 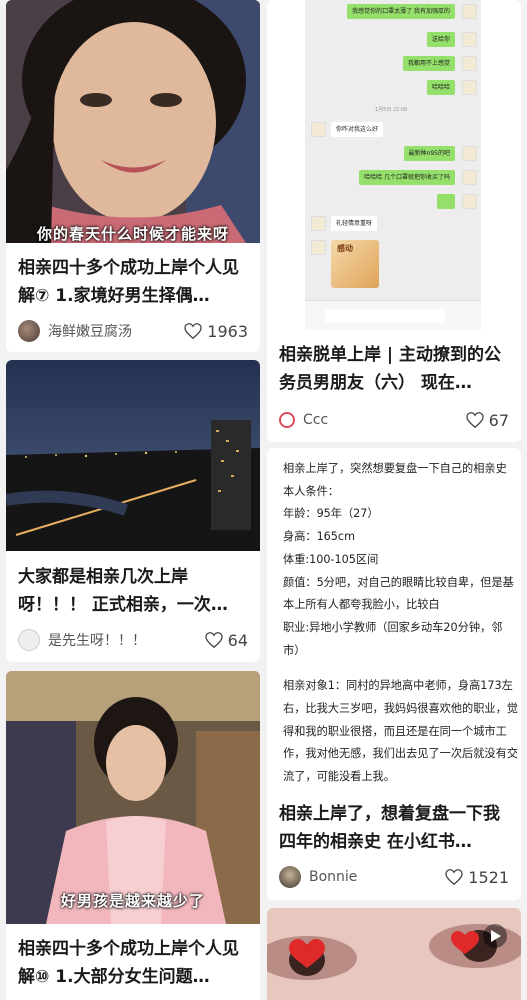 I want to click on feed-card-2: 大家都是相亲几次上岸呀！！！ 正式相亲，一次… 是先生呀！！！ 64, so click(x=133, y=511).